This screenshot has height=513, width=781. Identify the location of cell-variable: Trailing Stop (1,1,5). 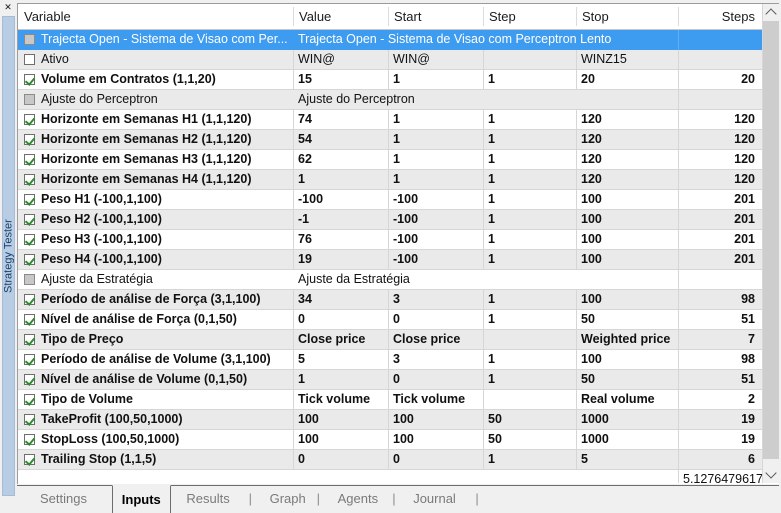
(155, 459).